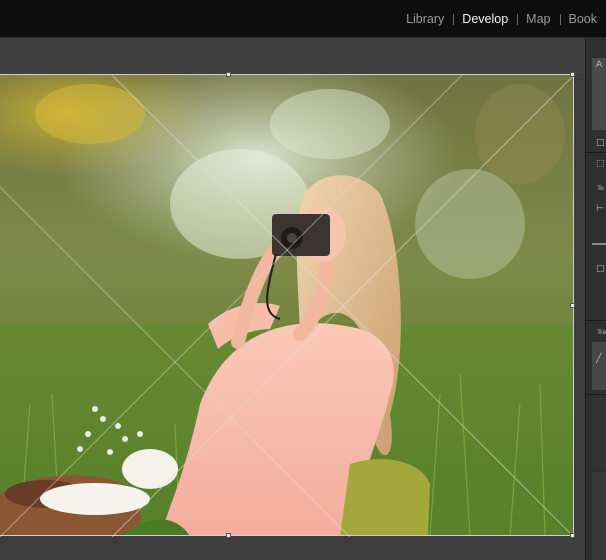 This screenshot has height=560, width=606. I want to click on clipping-indicator-icon: A, so click(599, 65).